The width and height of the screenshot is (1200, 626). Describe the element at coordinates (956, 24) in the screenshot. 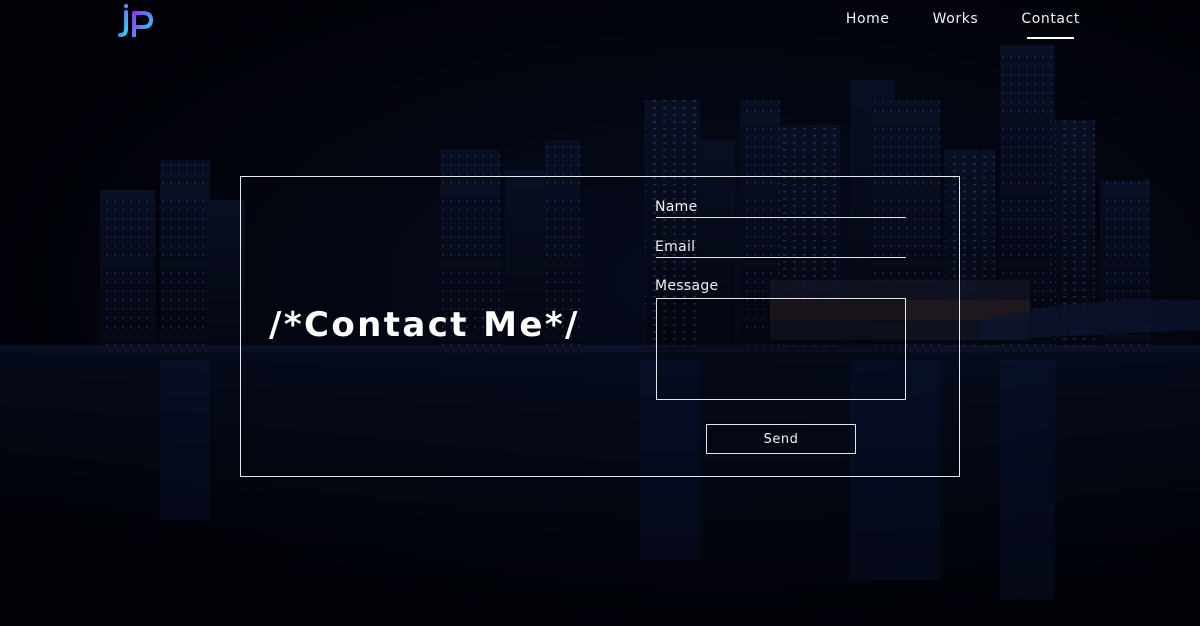

I see `nav-works-link: Works` at that location.